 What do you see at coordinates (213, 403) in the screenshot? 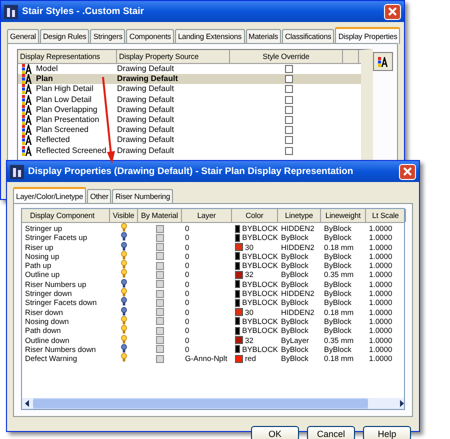
I see `horizontal-scrollbar` at bounding box center [213, 403].